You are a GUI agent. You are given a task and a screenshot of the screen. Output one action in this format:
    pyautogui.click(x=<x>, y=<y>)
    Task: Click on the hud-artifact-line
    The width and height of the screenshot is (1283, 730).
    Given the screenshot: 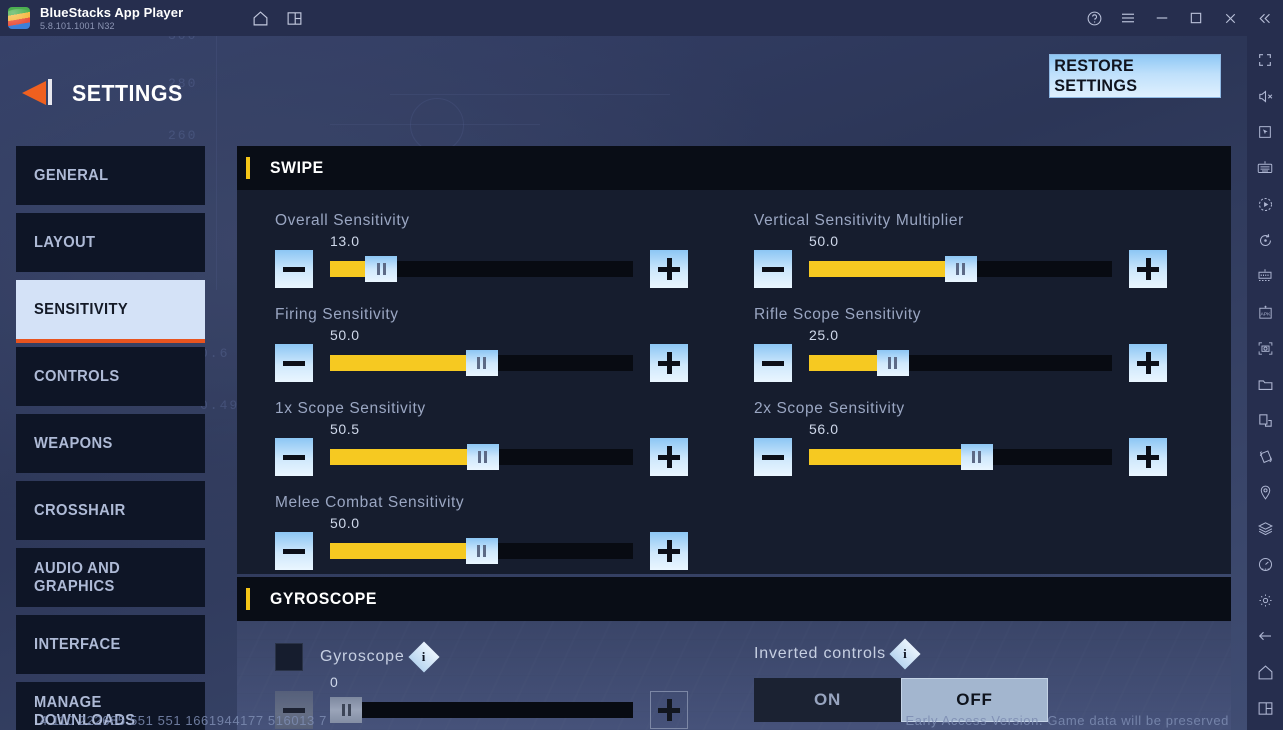 What is the action you would take?
    pyautogui.click(x=530, y=94)
    